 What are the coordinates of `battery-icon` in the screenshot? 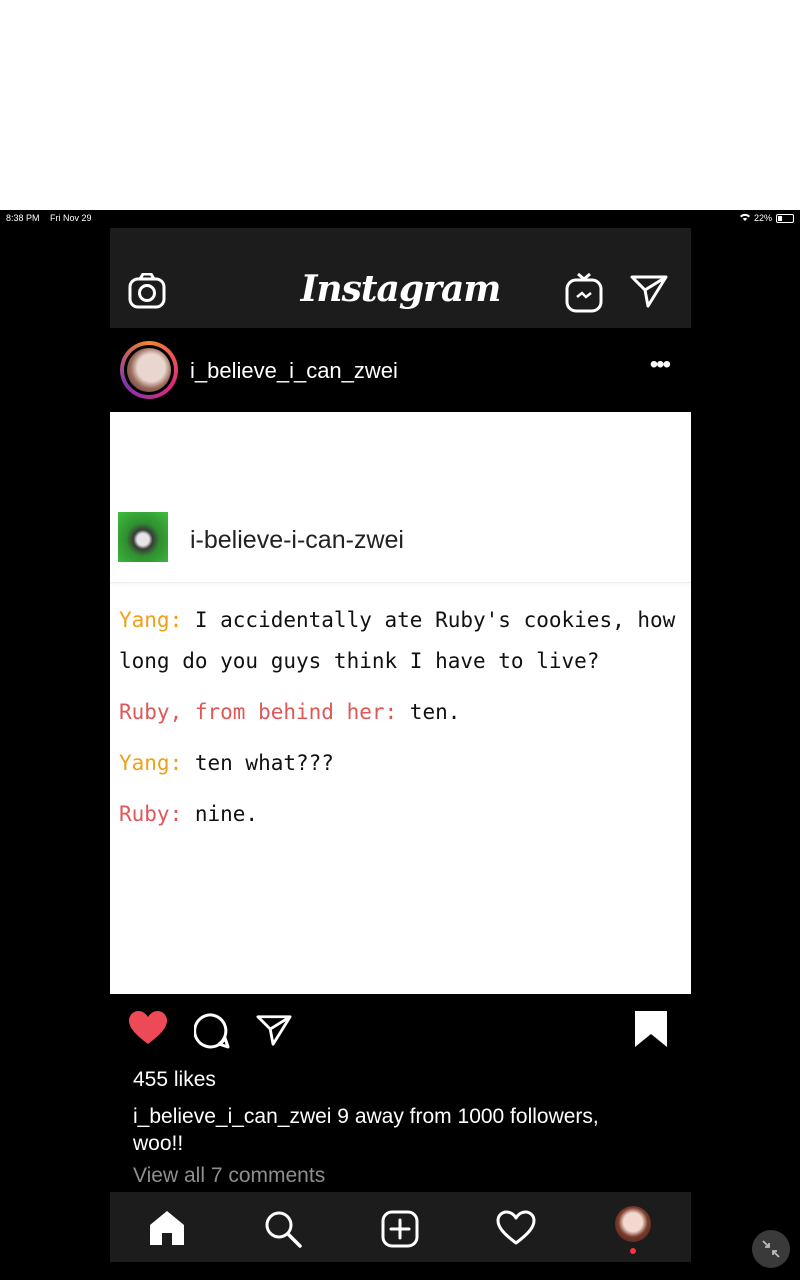 It's located at (785, 218).